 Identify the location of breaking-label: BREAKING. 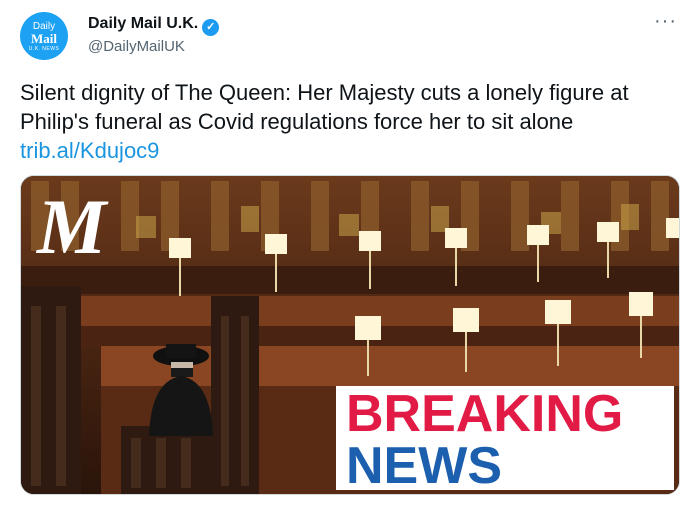
(485, 414).